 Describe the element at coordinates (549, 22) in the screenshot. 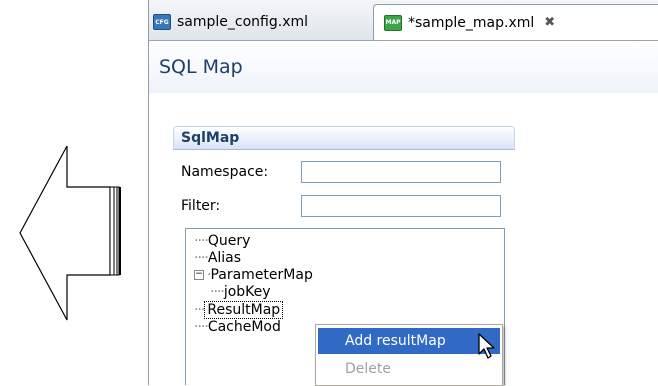

I see `close-icon: ✖` at that location.